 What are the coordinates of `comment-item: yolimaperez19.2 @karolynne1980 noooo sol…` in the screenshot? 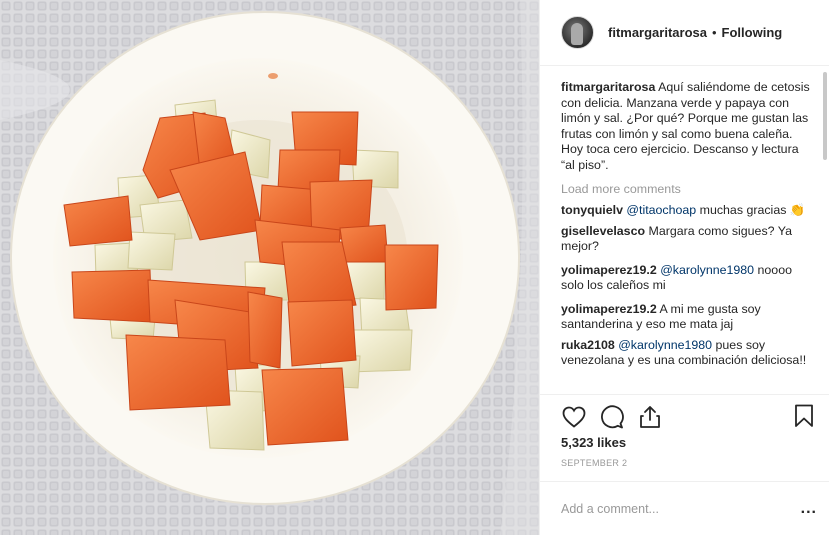 It's located at (686, 278).